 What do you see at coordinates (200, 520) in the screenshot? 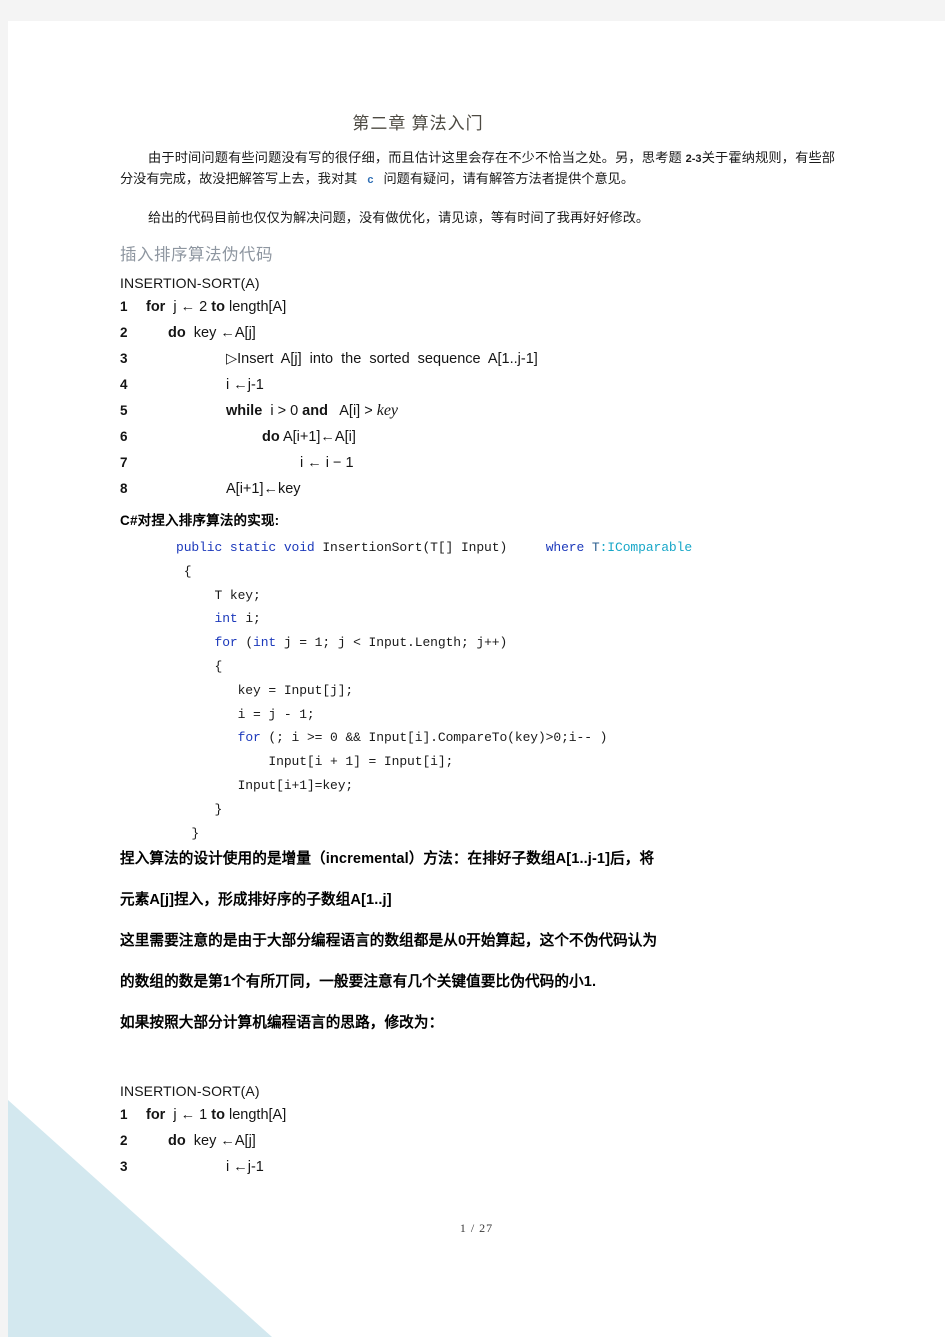
I see `implementation-label: C#对捏入排序算法的实现:` at bounding box center [200, 520].